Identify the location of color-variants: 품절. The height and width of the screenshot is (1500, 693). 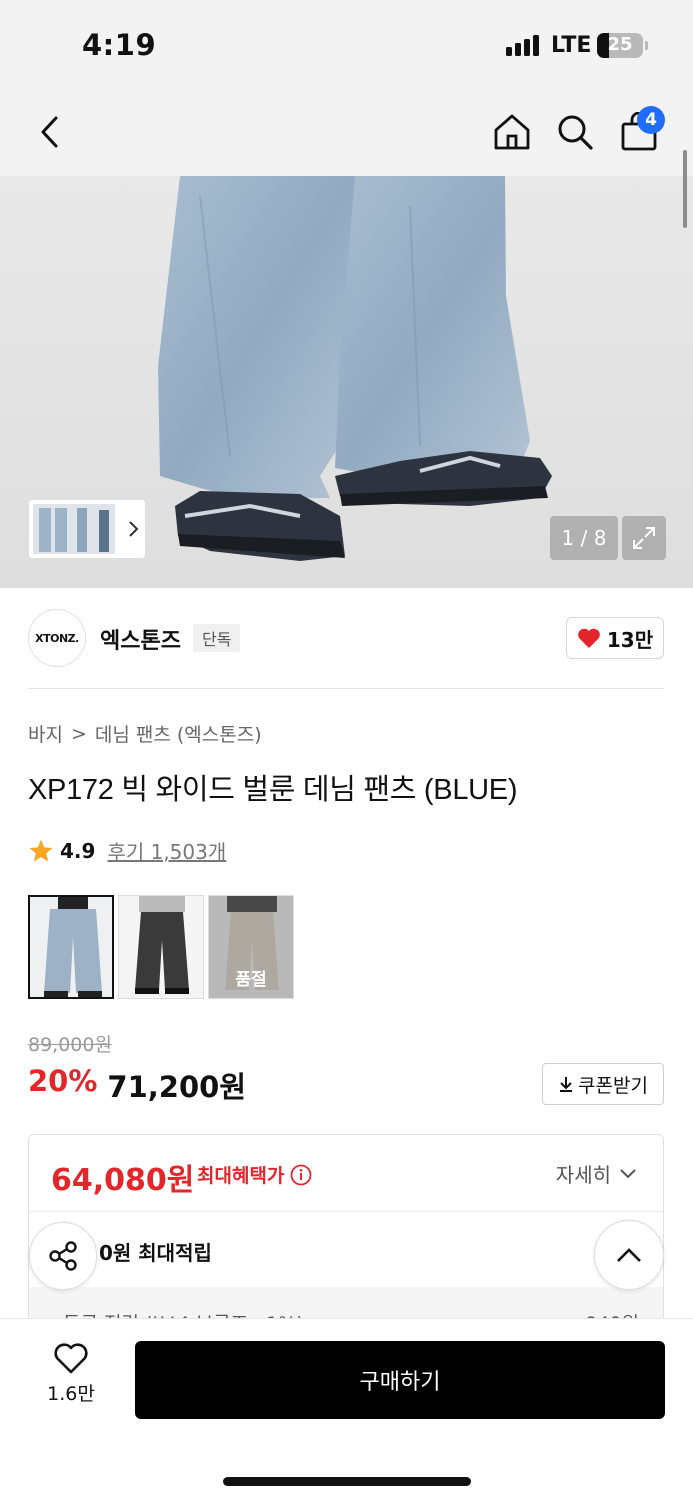
(161, 947).